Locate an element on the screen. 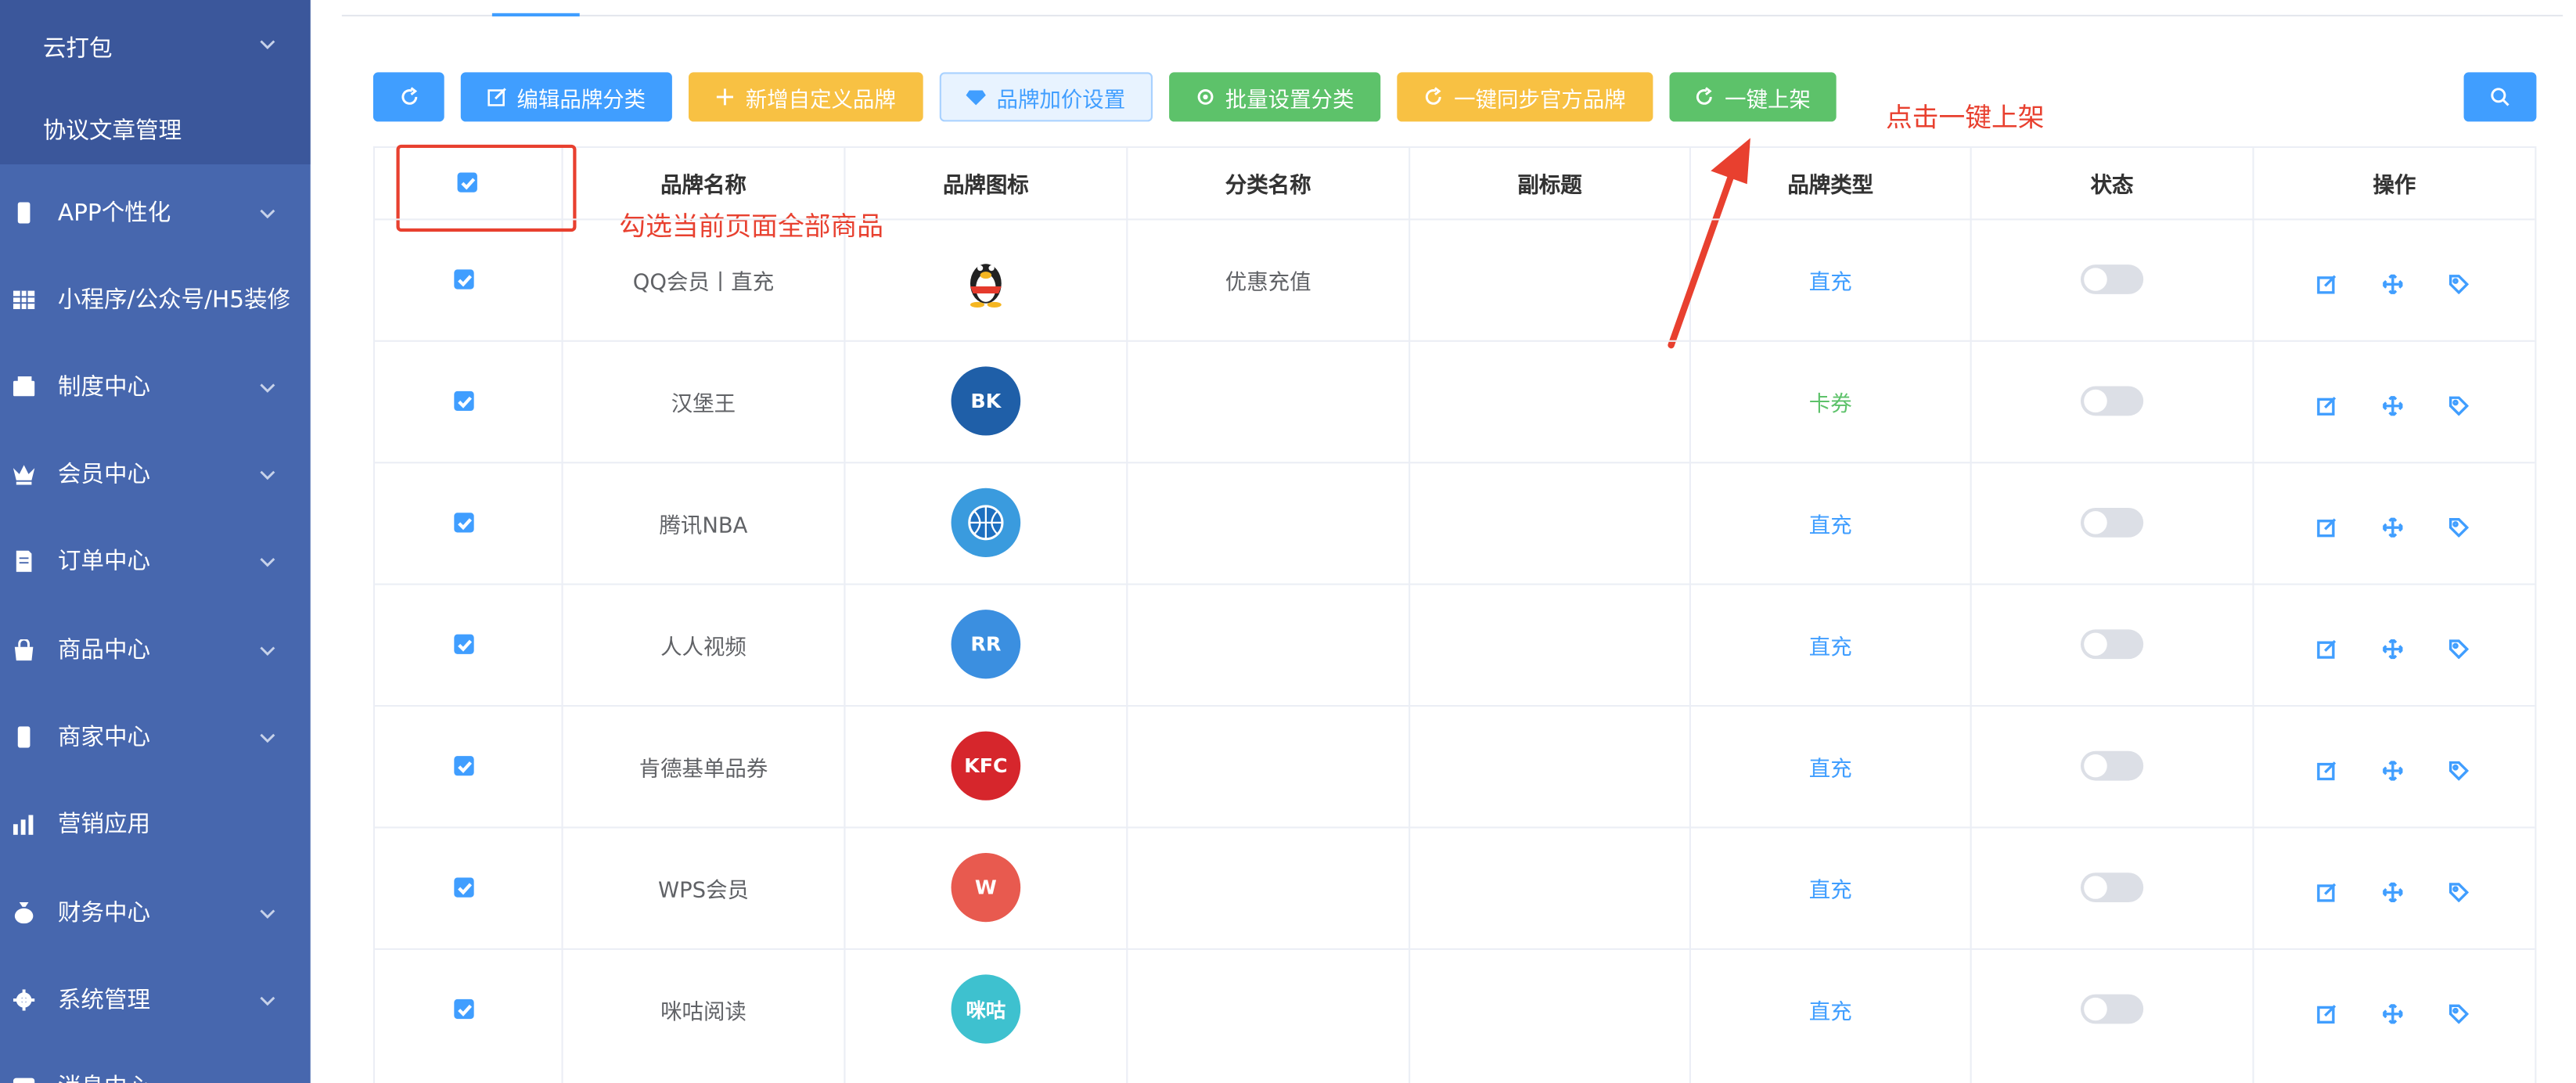 Image resolution: width=2576 pixels, height=1083 pixels. sidebar-item-system-center: 制度中心 is located at coordinates (155, 386).